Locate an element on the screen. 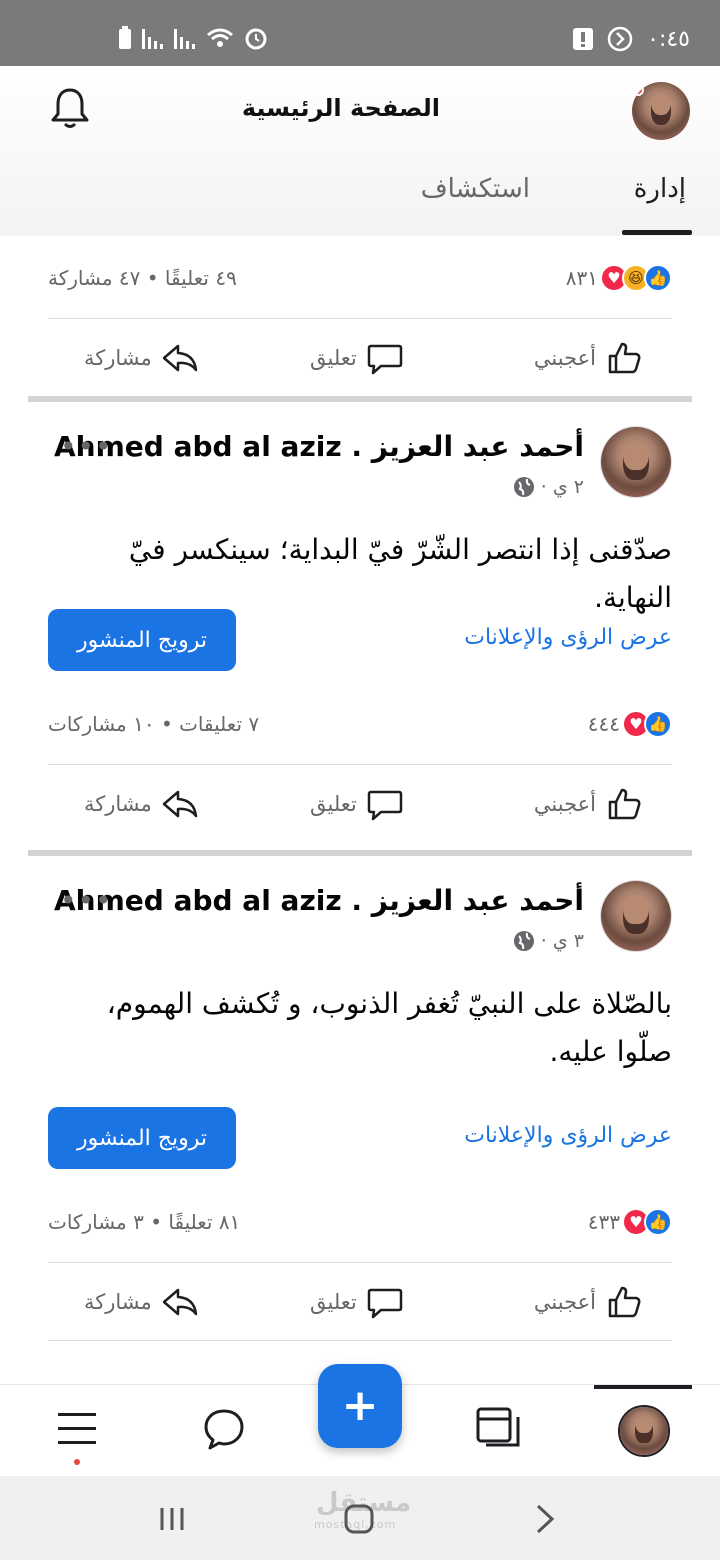 This screenshot has width=720, height=1560. alert-icon is located at coordinates (583, 39).